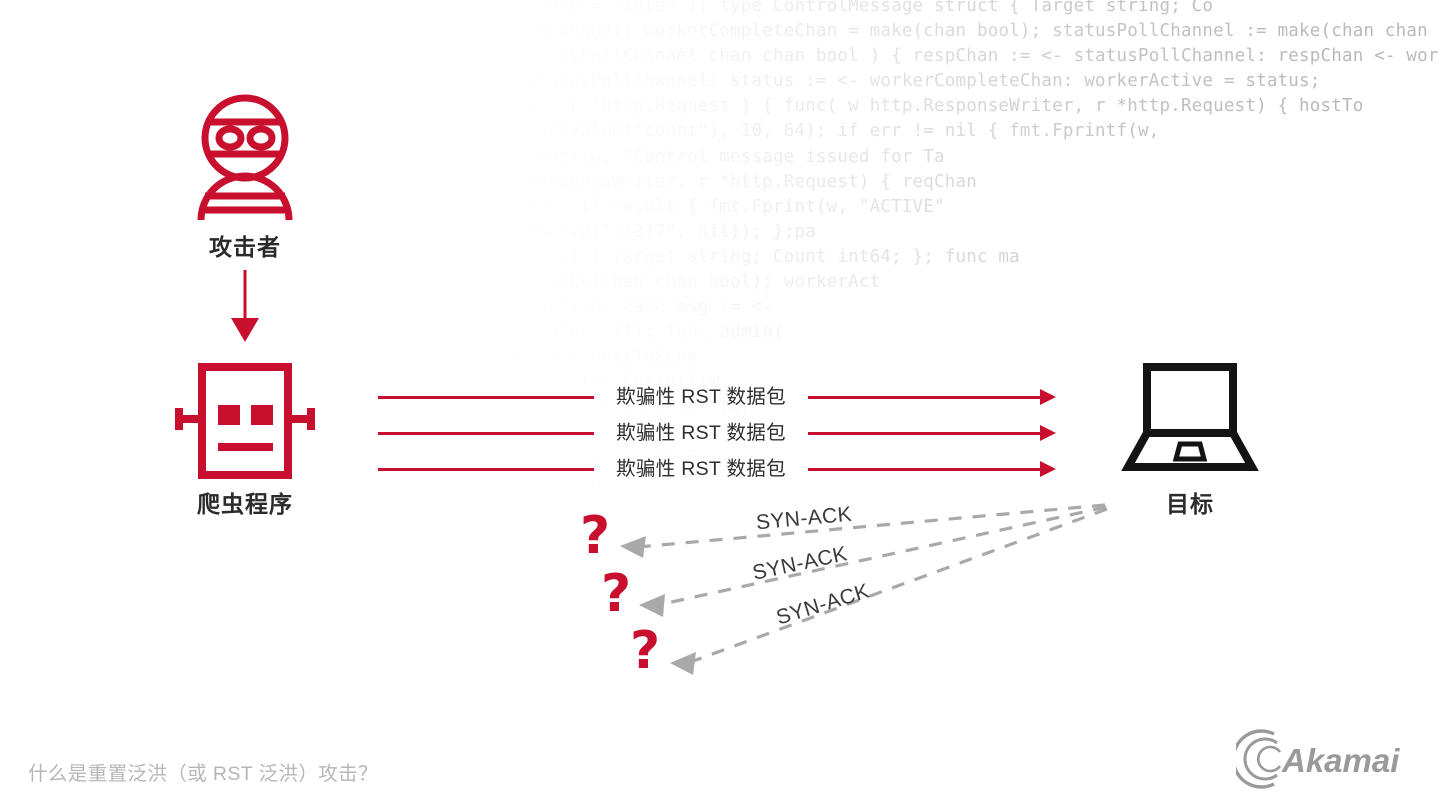  I want to click on akamai-wave-logo: Akamai, so click(1318, 759).